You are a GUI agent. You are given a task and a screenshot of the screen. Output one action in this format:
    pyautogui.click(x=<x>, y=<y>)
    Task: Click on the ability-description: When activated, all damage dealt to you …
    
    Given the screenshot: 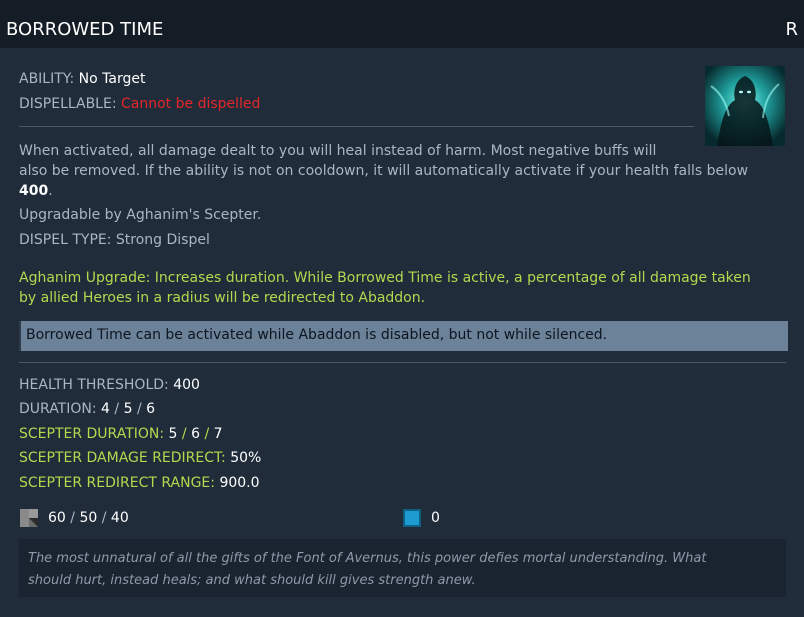 What is the action you would take?
    pyautogui.click(x=399, y=171)
    